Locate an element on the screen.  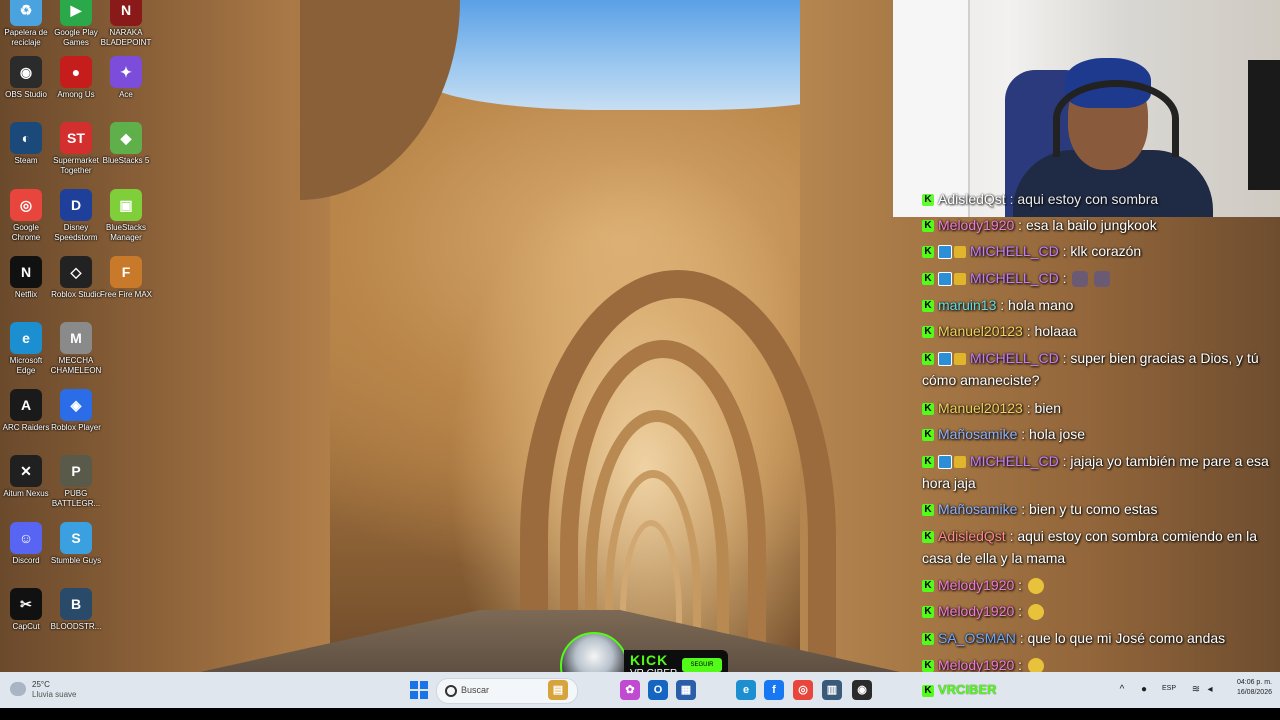
desktop-icon-supermarket-together: ST Supermarket Together is located at coordinates (76, 149).